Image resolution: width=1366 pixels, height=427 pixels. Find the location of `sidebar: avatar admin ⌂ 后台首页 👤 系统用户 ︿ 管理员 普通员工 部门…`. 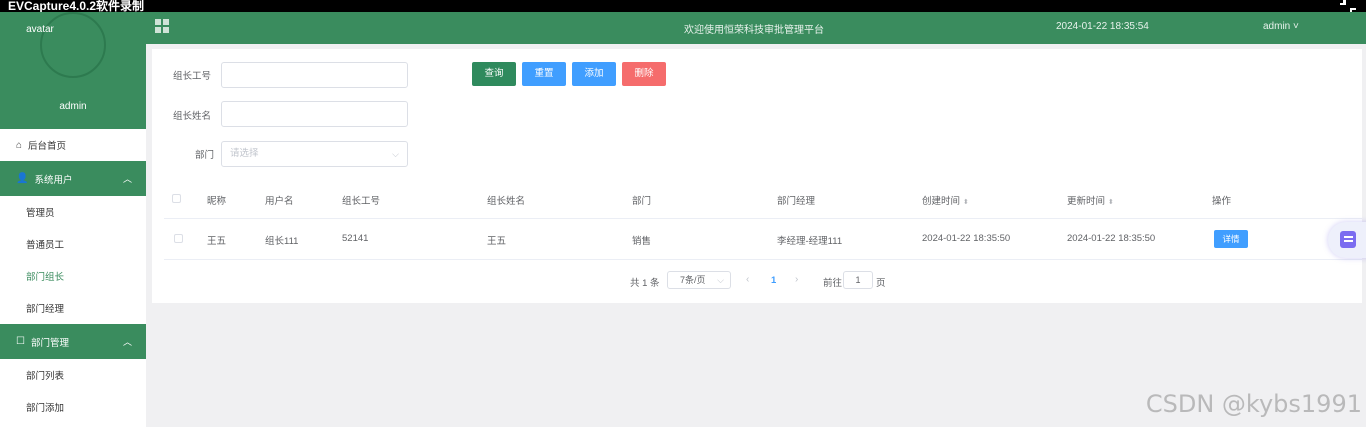

sidebar: avatar admin ⌂ 后台首页 👤 系统用户 ︿ 管理员 普通员工 部门… is located at coordinates (73, 219).